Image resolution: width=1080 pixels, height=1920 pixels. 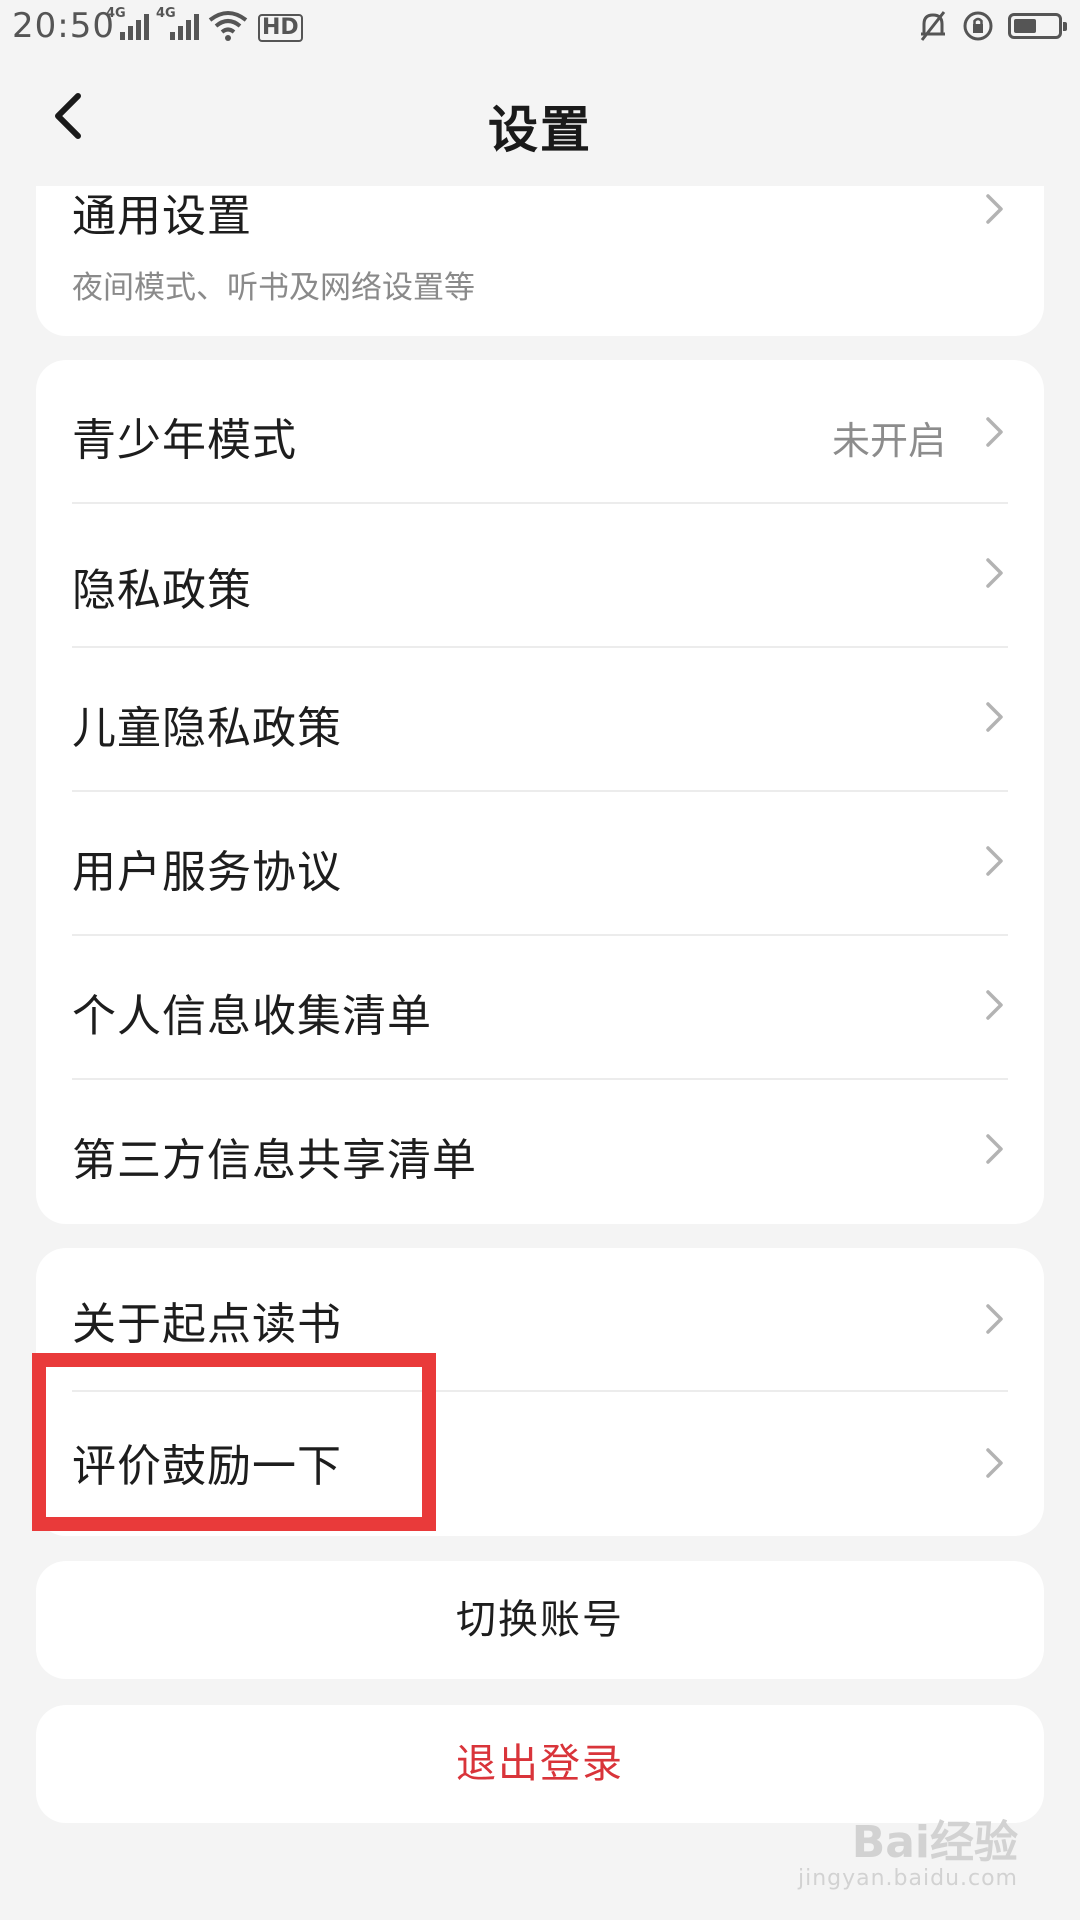 What do you see at coordinates (234, 1442) in the screenshot?
I see `highlight-annotation-box` at bounding box center [234, 1442].